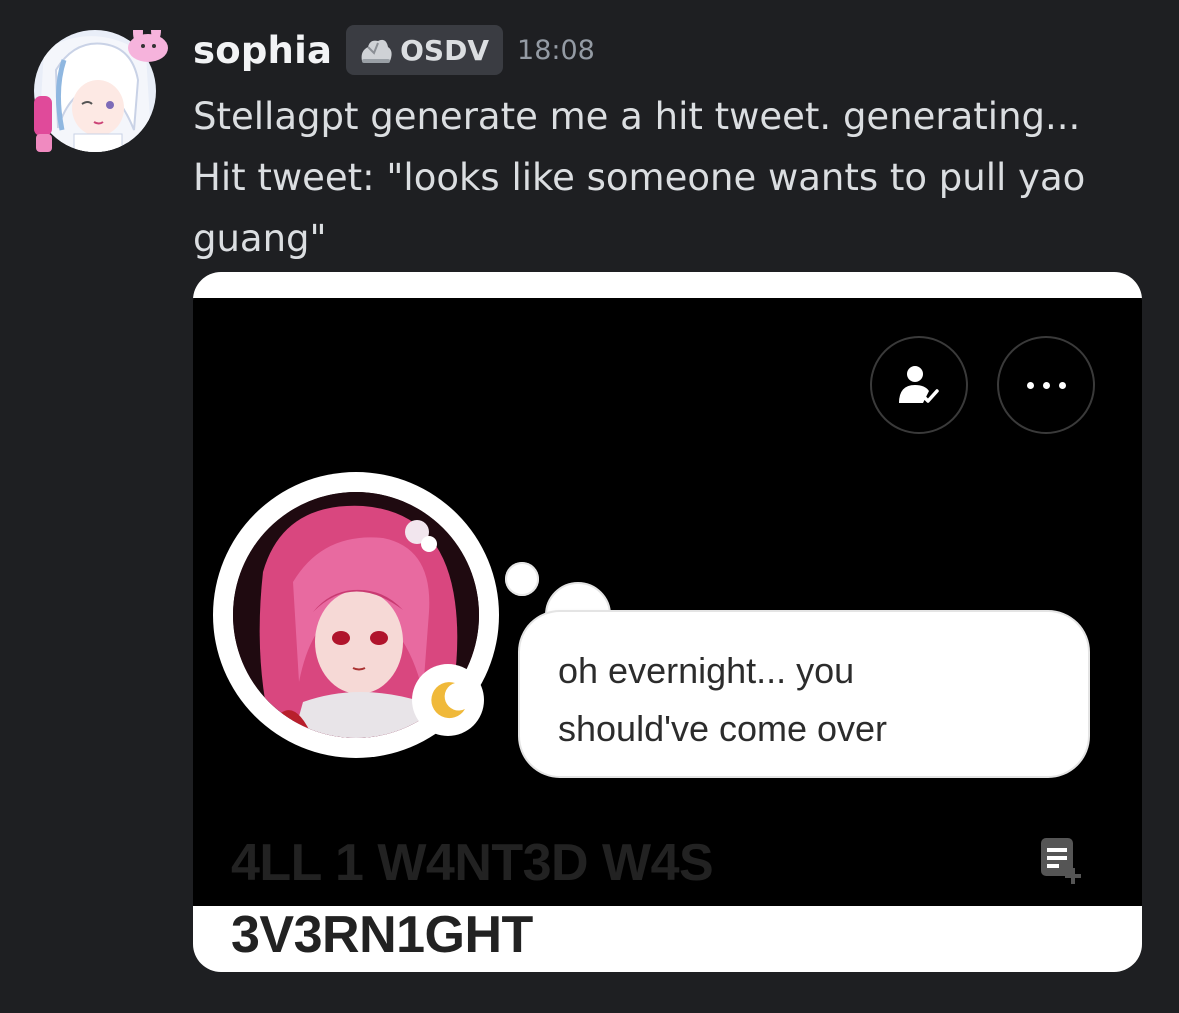 The width and height of the screenshot is (1179, 1013). I want to click on guild-tag: OSDV, so click(425, 50).